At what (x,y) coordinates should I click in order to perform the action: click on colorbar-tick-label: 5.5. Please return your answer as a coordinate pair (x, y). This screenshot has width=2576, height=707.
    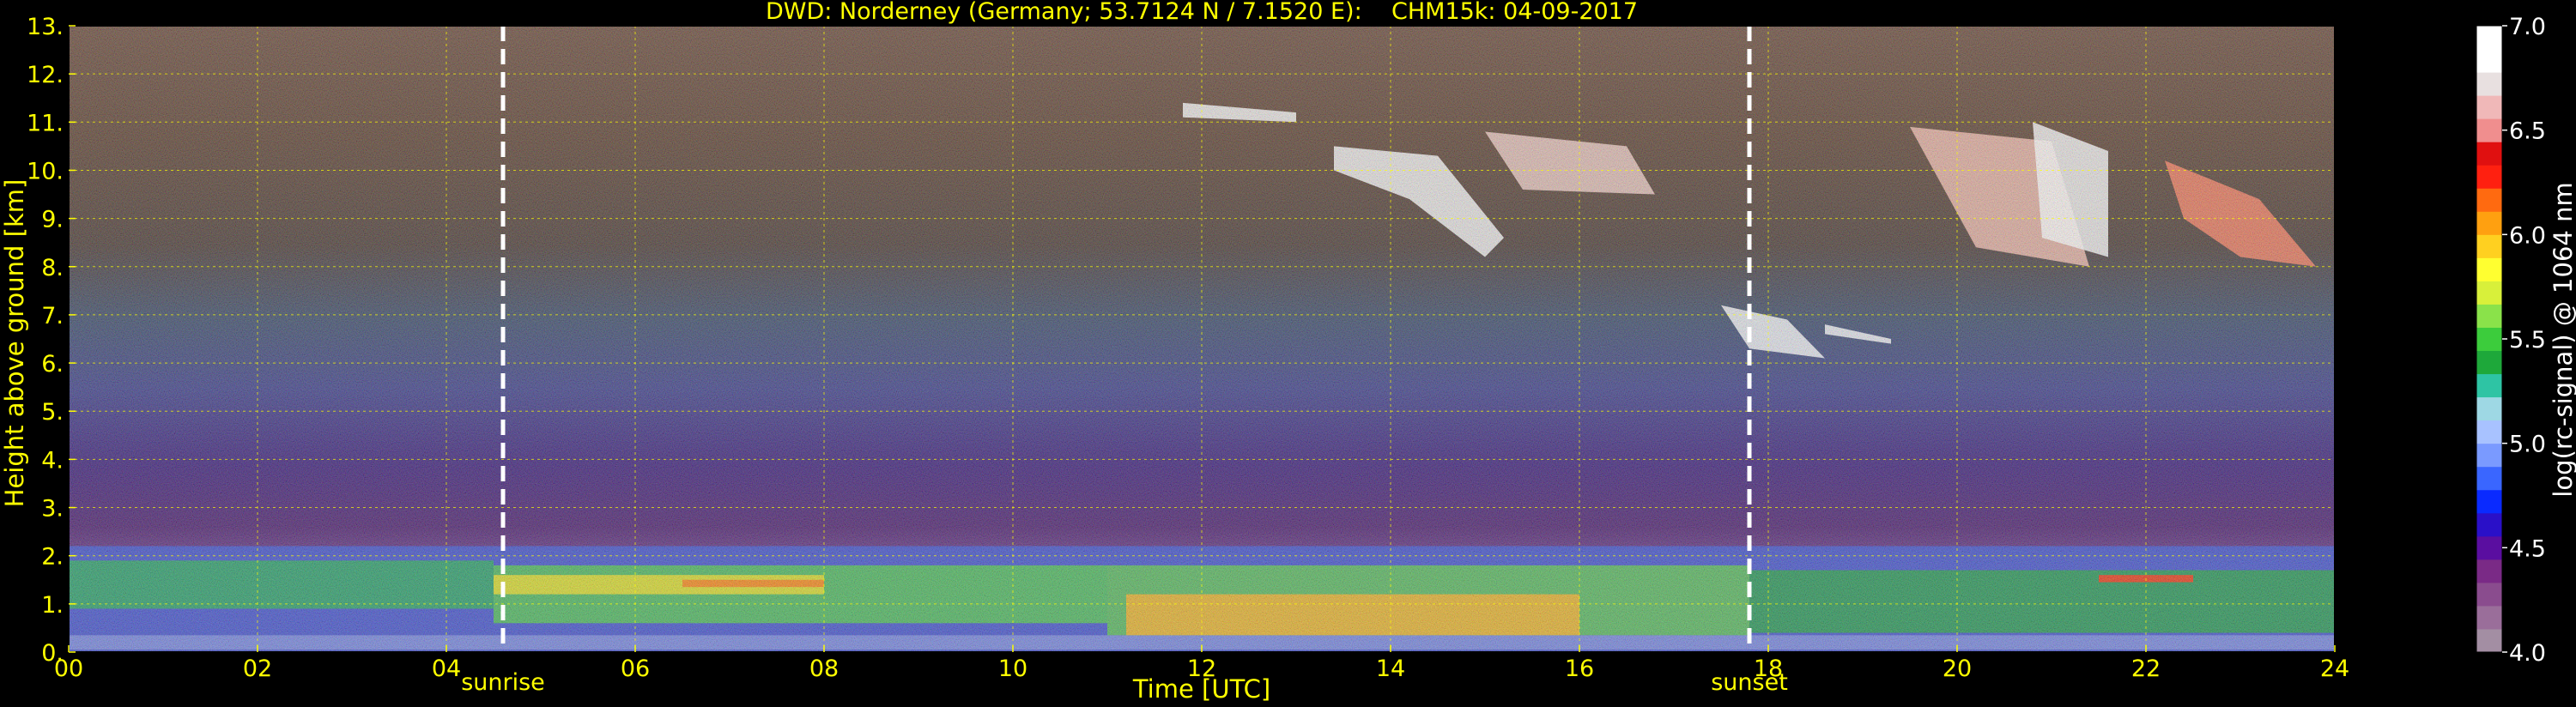
    Looking at the image, I should click on (2527, 340).